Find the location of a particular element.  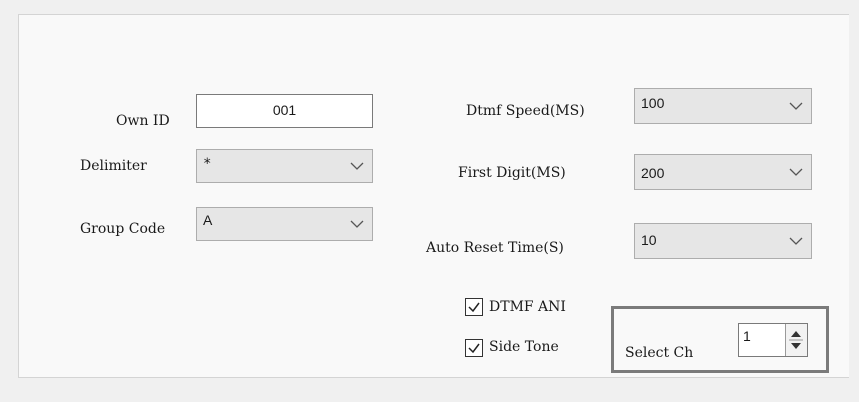

dtmf-ani-checkbox is located at coordinates (474, 307).